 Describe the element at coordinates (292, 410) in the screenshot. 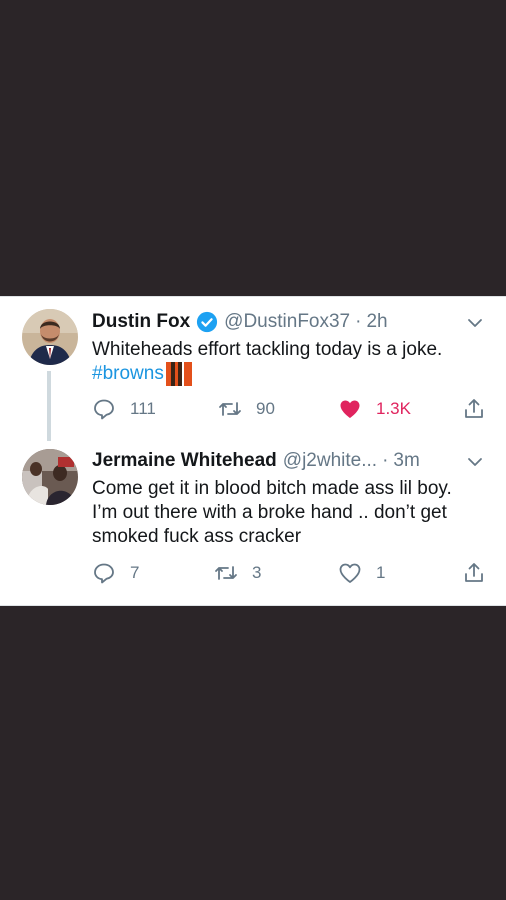

I see `tweet-actions: 111 90 1.3K` at that location.